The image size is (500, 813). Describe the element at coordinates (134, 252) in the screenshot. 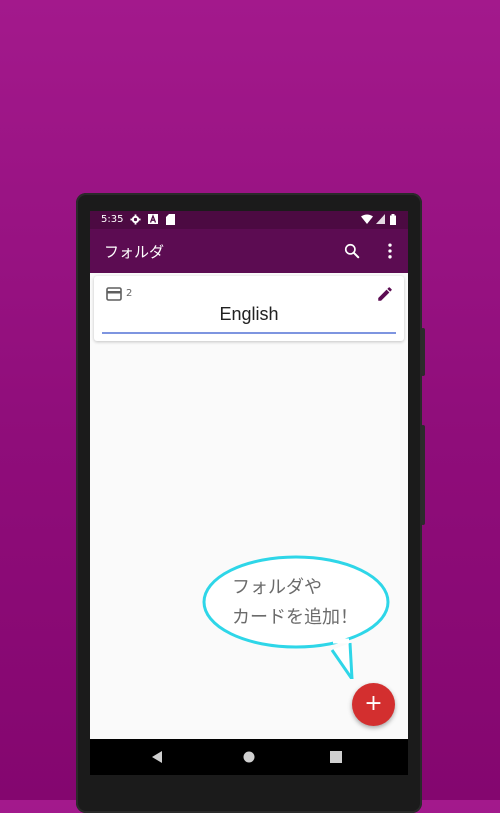

I see `app-bar-title: フォルダ` at that location.